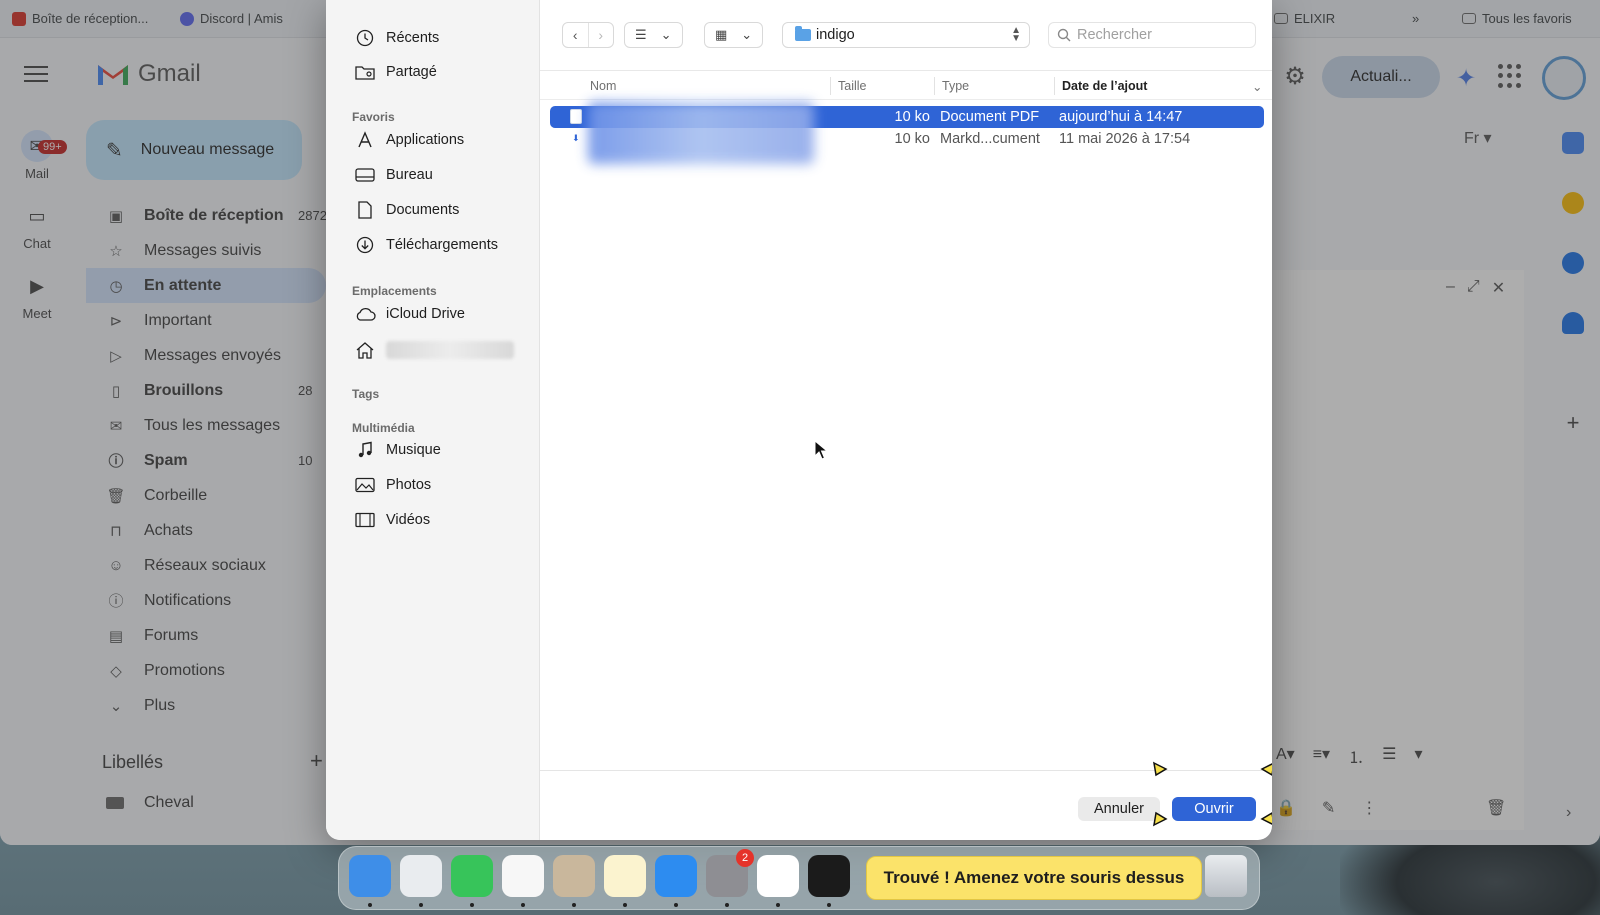  Describe the element at coordinates (1478, 138) in the screenshot. I see `language-button: Fr ▾` at that location.